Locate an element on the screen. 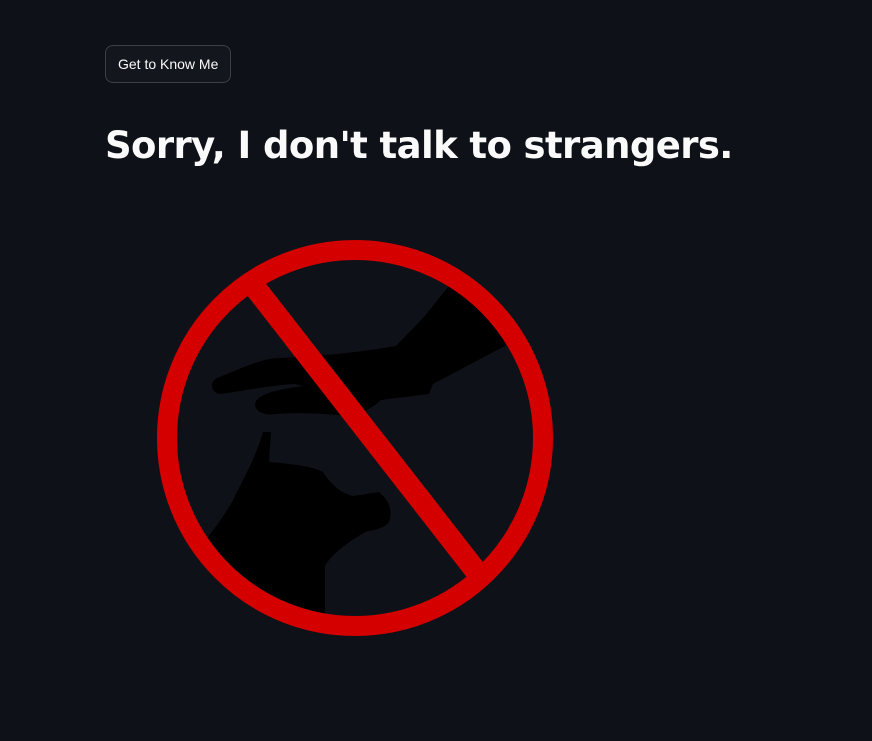 The height and width of the screenshot is (741, 872). get-to-know-me-button: Get to Know Me is located at coordinates (168, 64).